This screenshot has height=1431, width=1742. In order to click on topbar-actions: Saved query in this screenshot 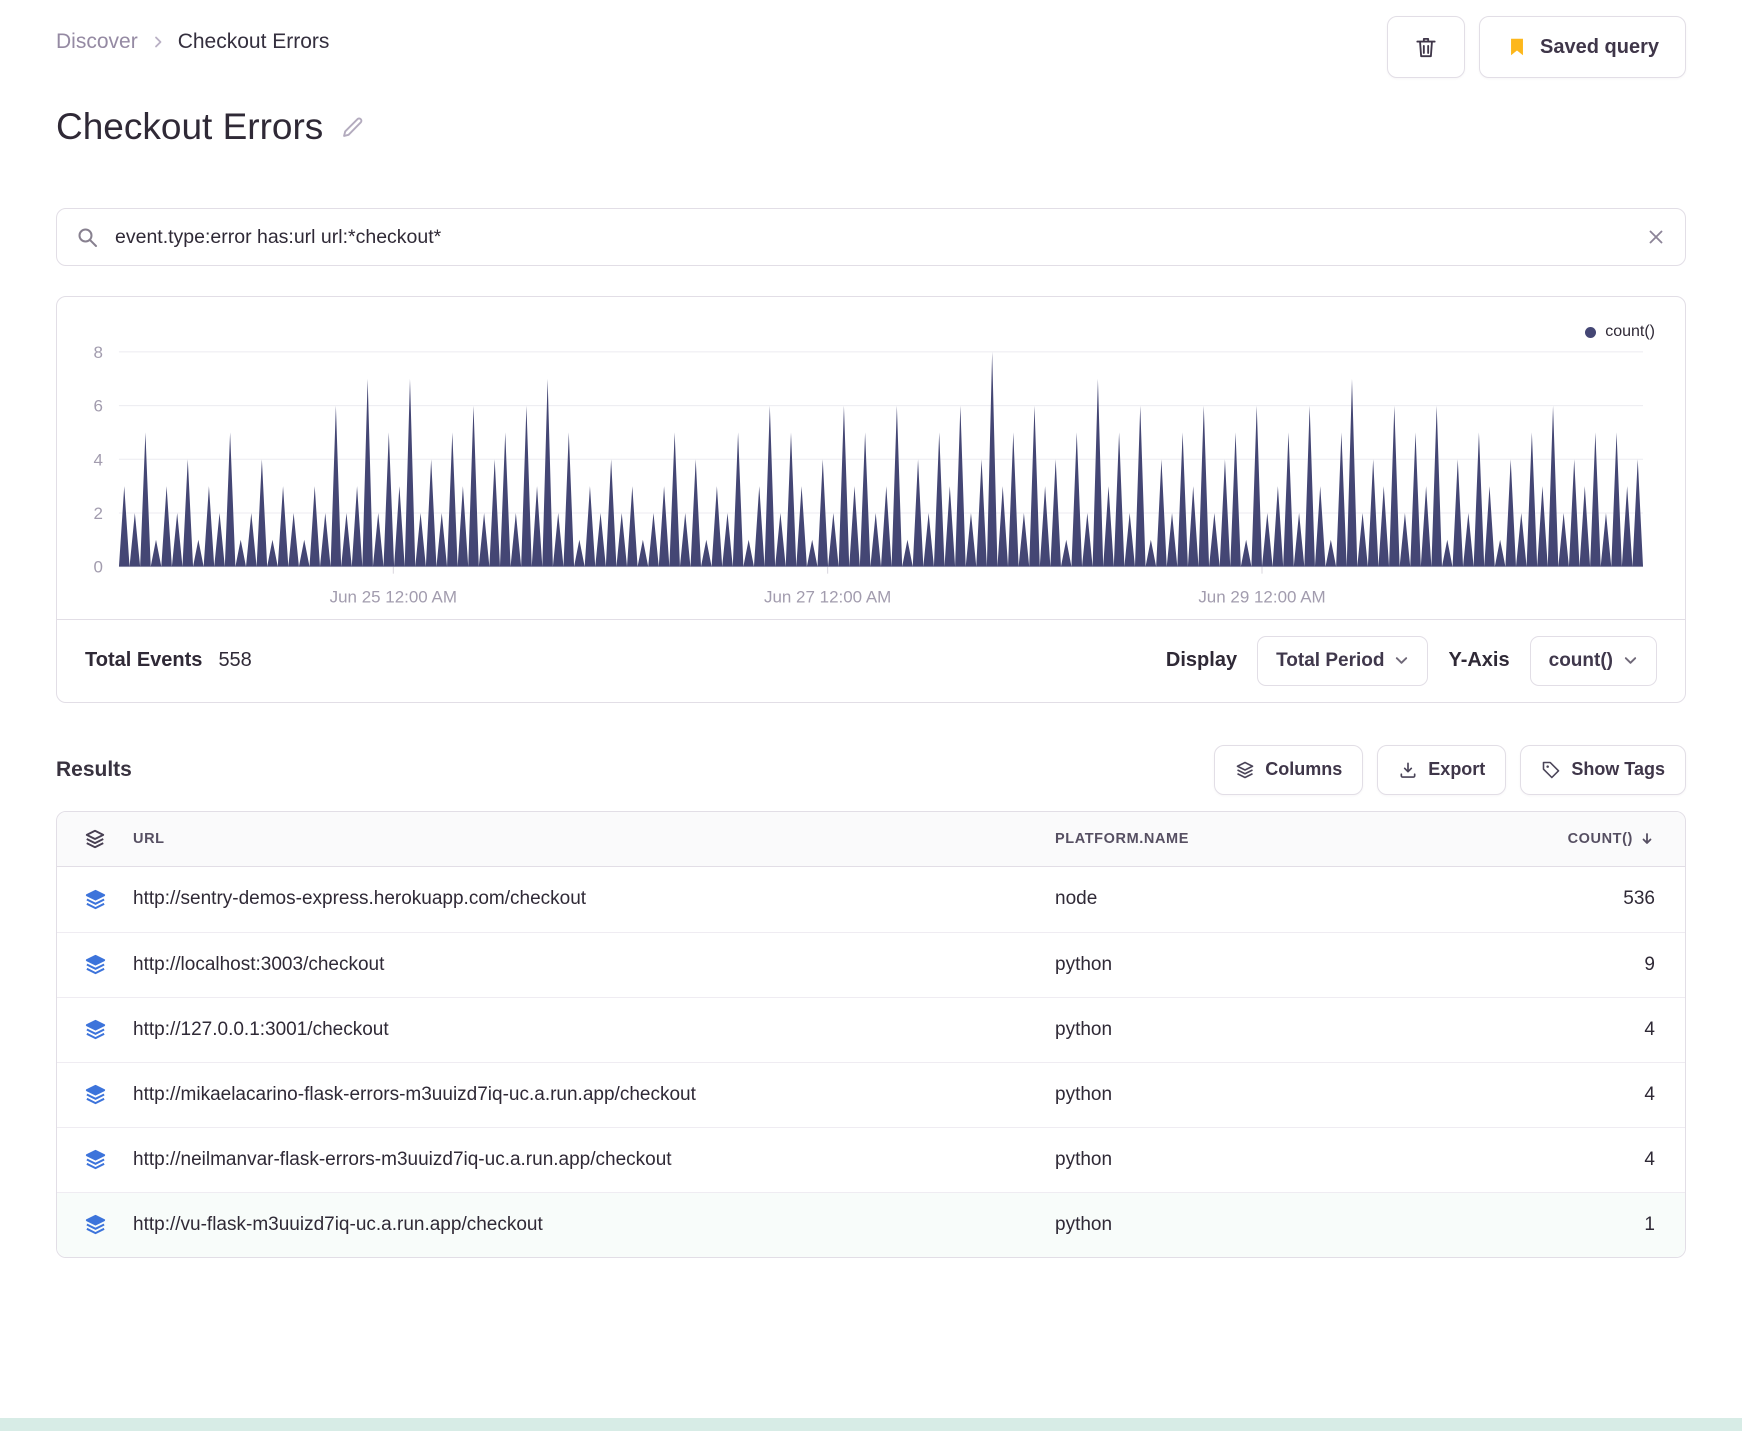, I will do `click(1536, 47)`.